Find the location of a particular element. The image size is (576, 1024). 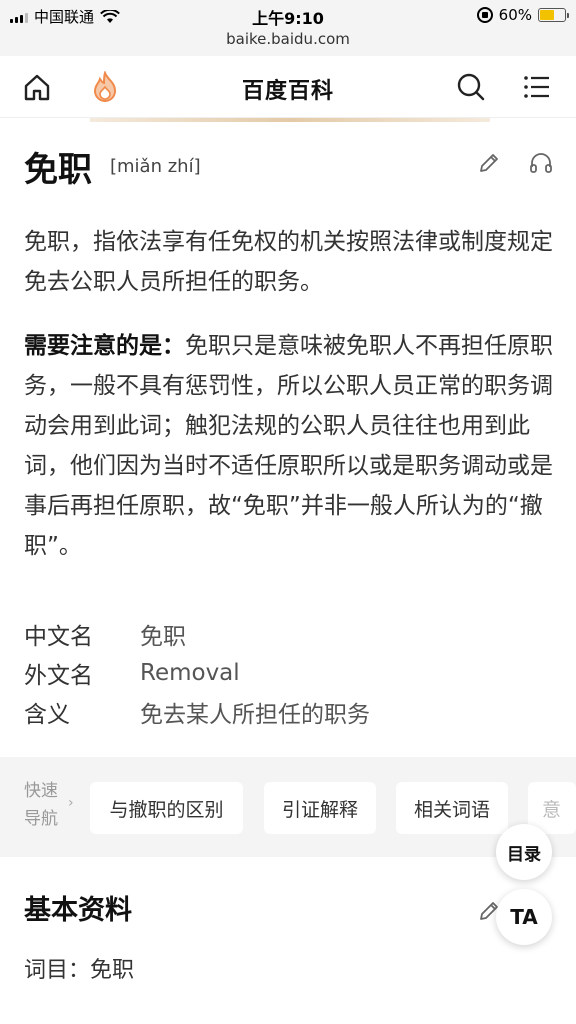

table-of-contents-button: 目录 is located at coordinates (524, 852).